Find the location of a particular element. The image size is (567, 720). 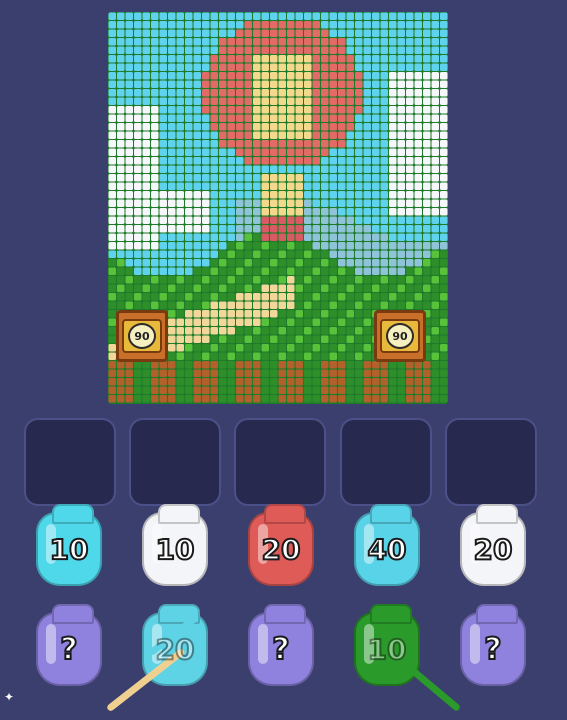

locked-crate-left: 90 is located at coordinates (142, 336).